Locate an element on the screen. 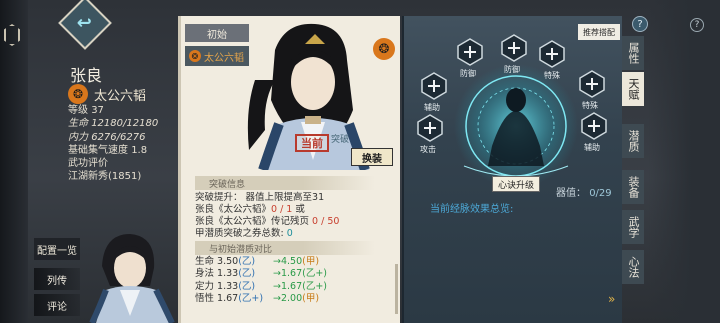  manual-emblem-icon: ❂ is located at coordinates (78, 94).